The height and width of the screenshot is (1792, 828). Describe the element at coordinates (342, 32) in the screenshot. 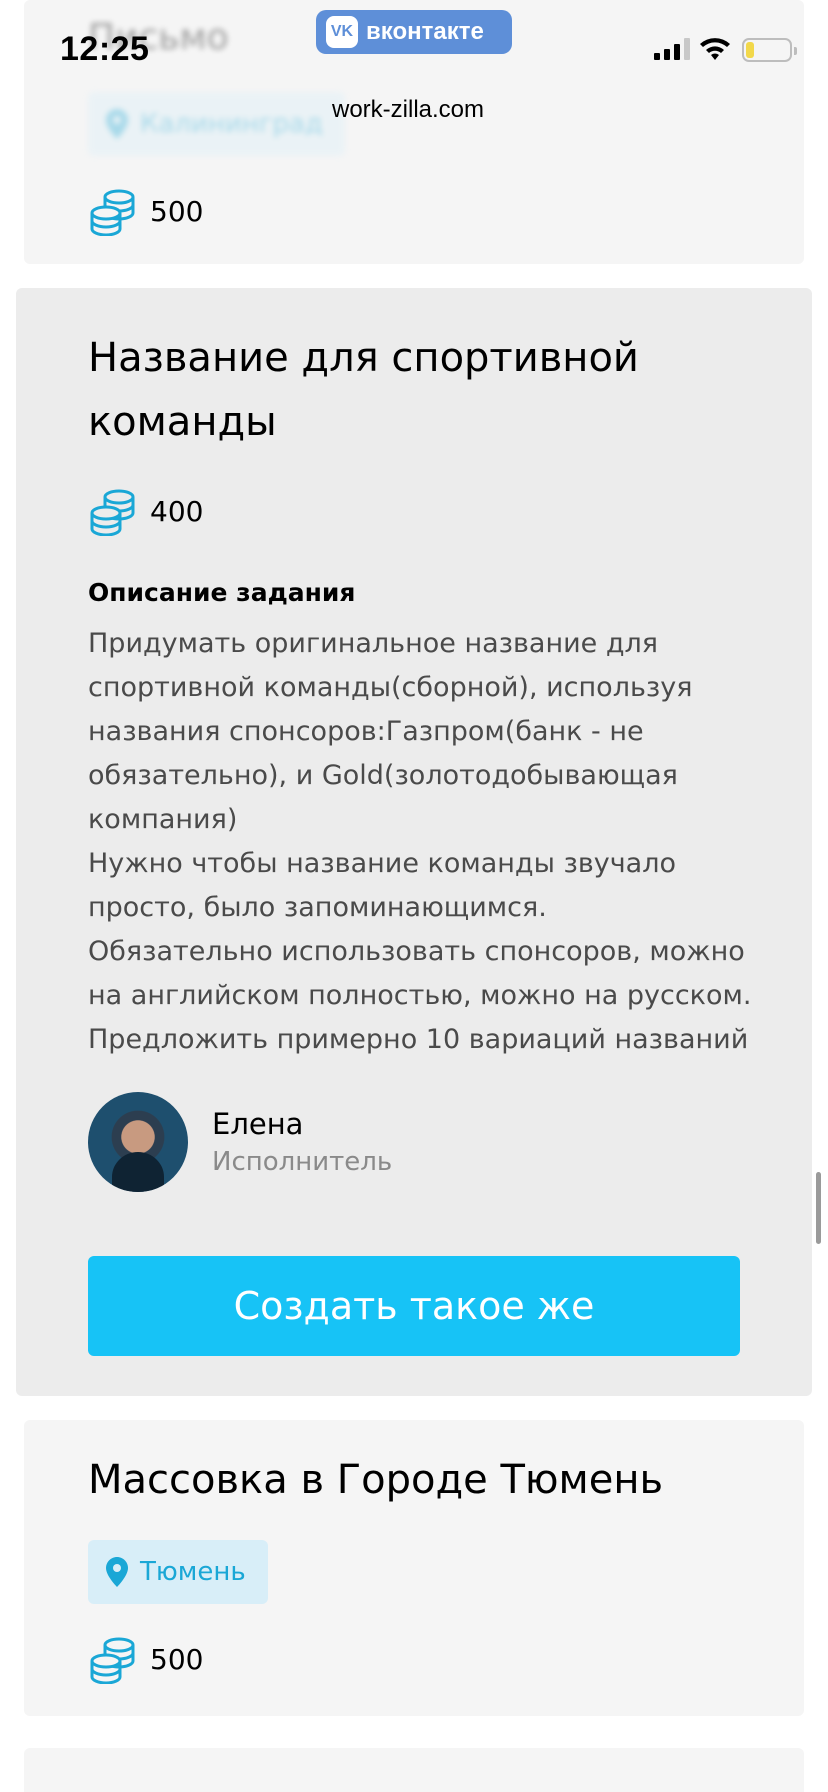

I see `vk-logo-icon: VK` at that location.